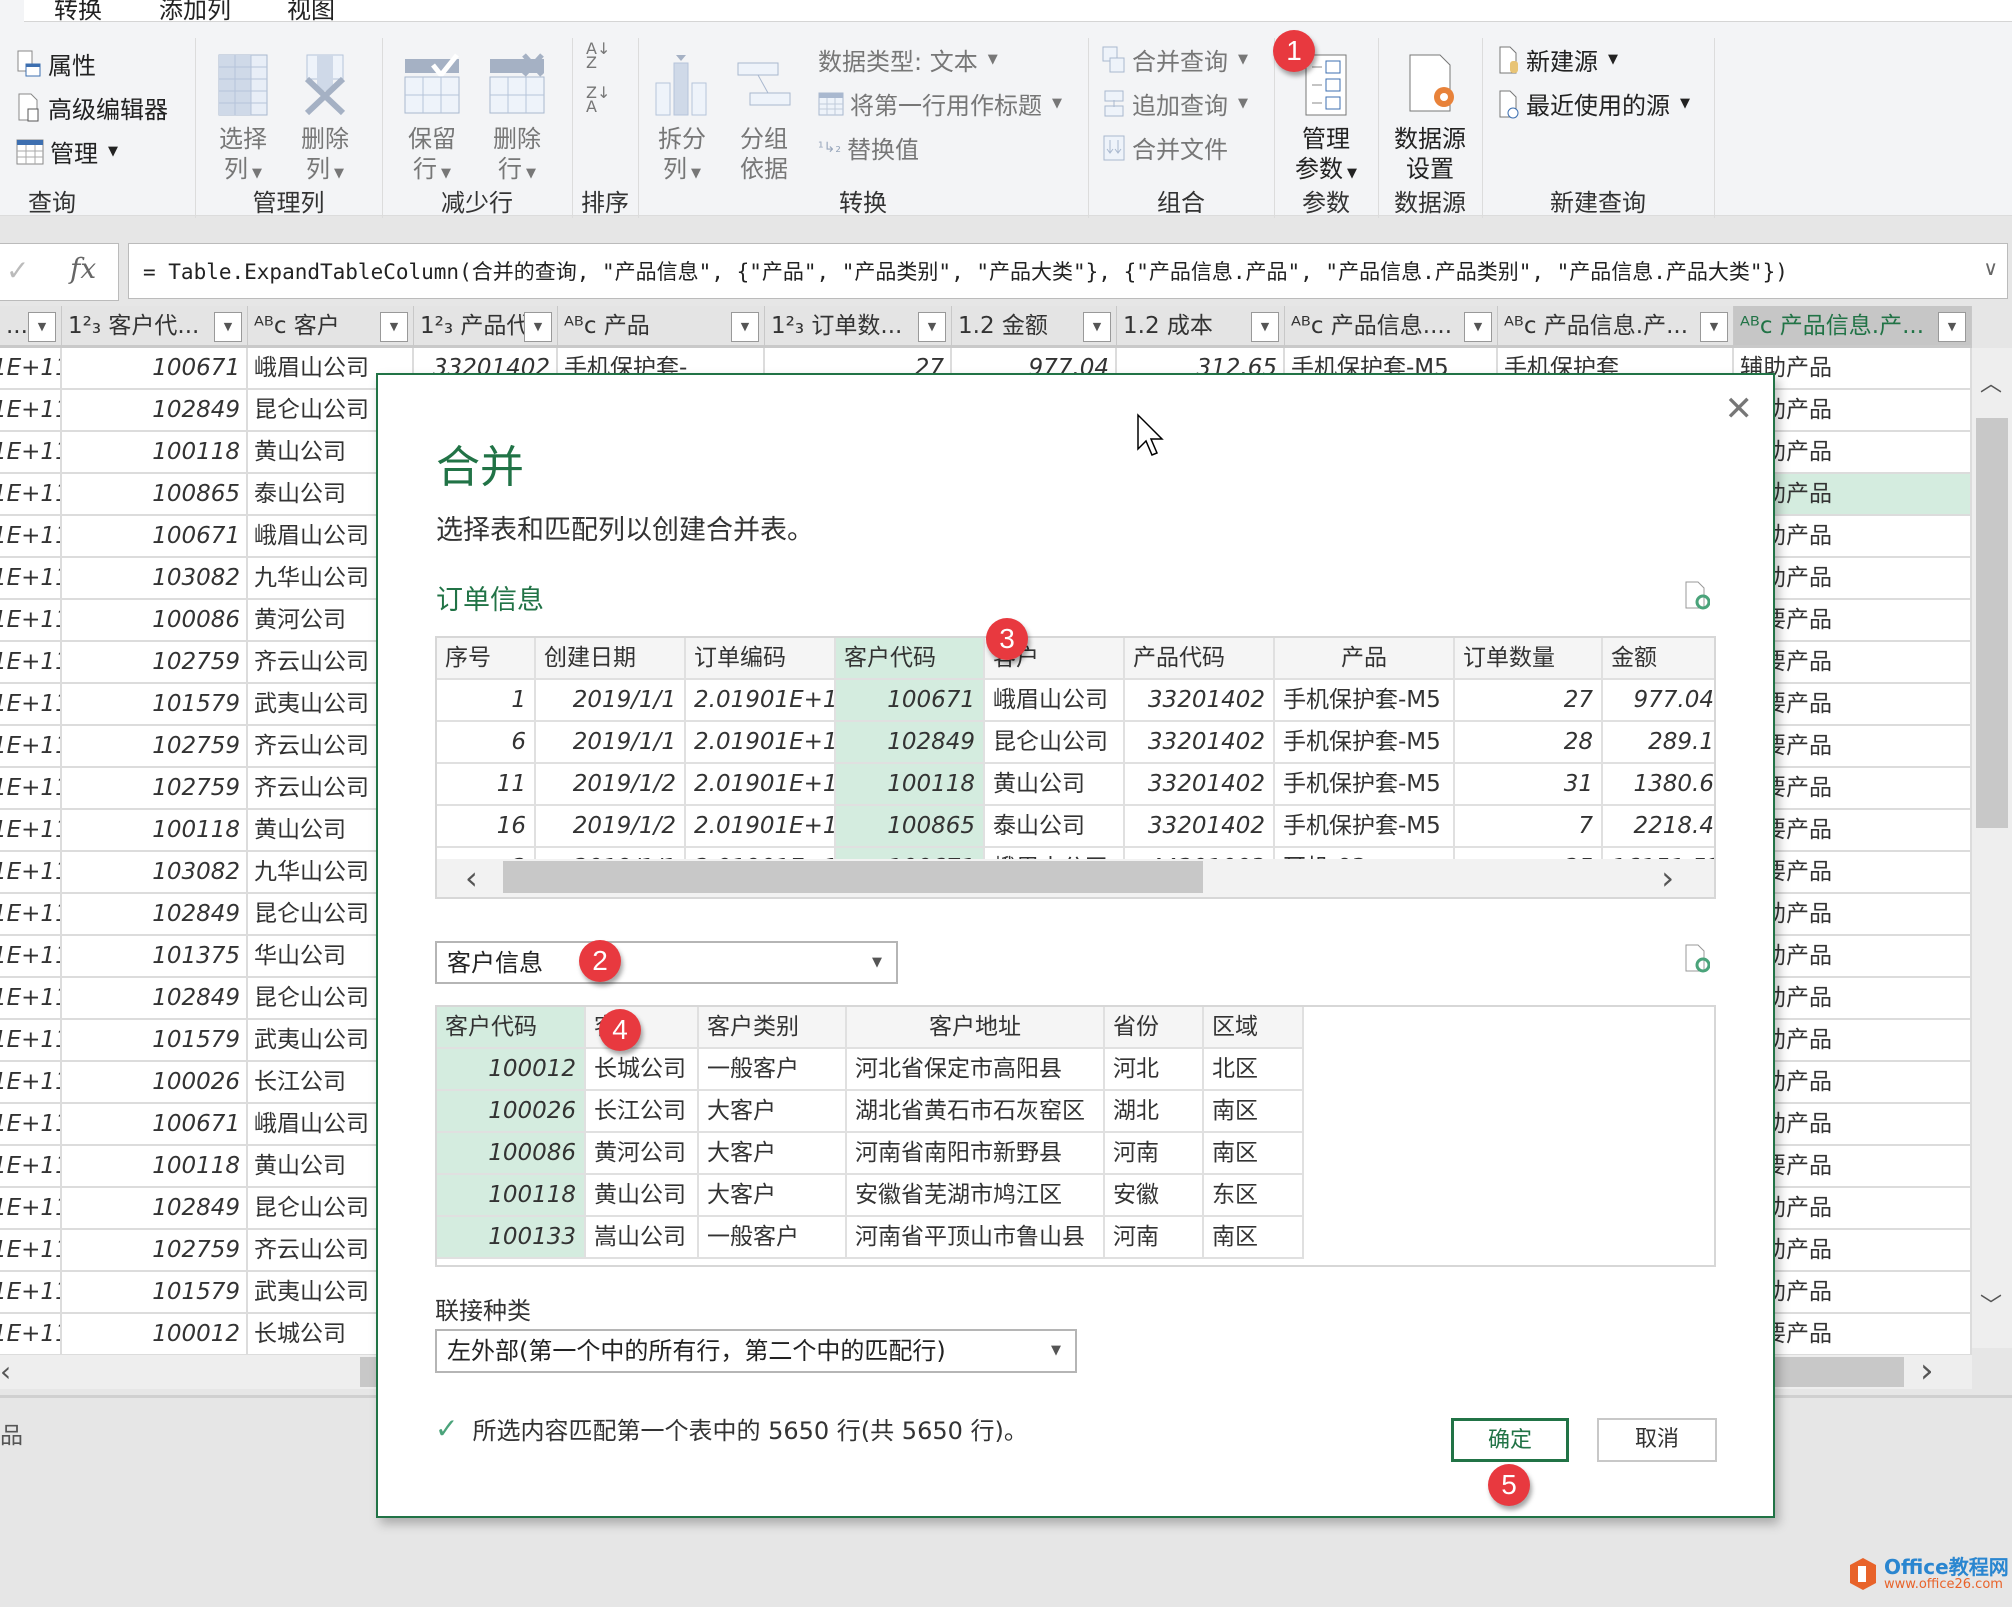  What do you see at coordinates (773, 1028) in the screenshot?
I see `preview-column-header: 客户类别` at bounding box center [773, 1028].